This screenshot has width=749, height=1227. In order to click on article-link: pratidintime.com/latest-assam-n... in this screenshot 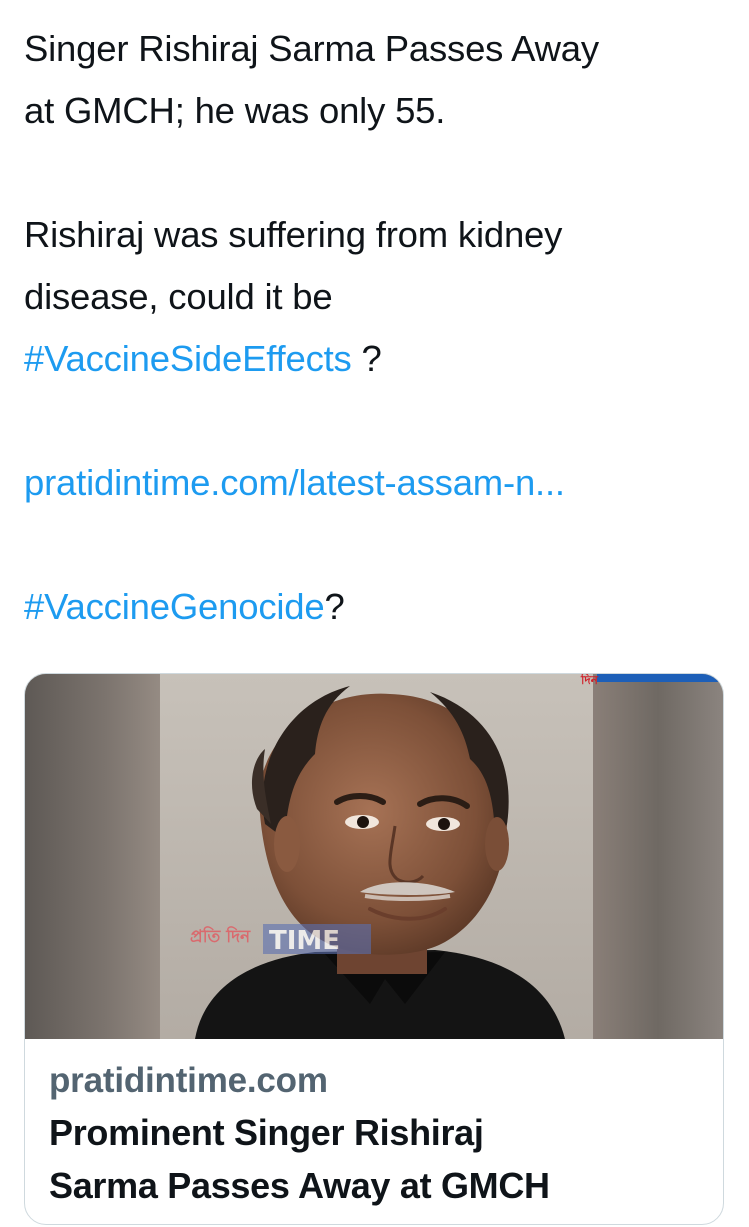, I will do `click(294, 482)`.